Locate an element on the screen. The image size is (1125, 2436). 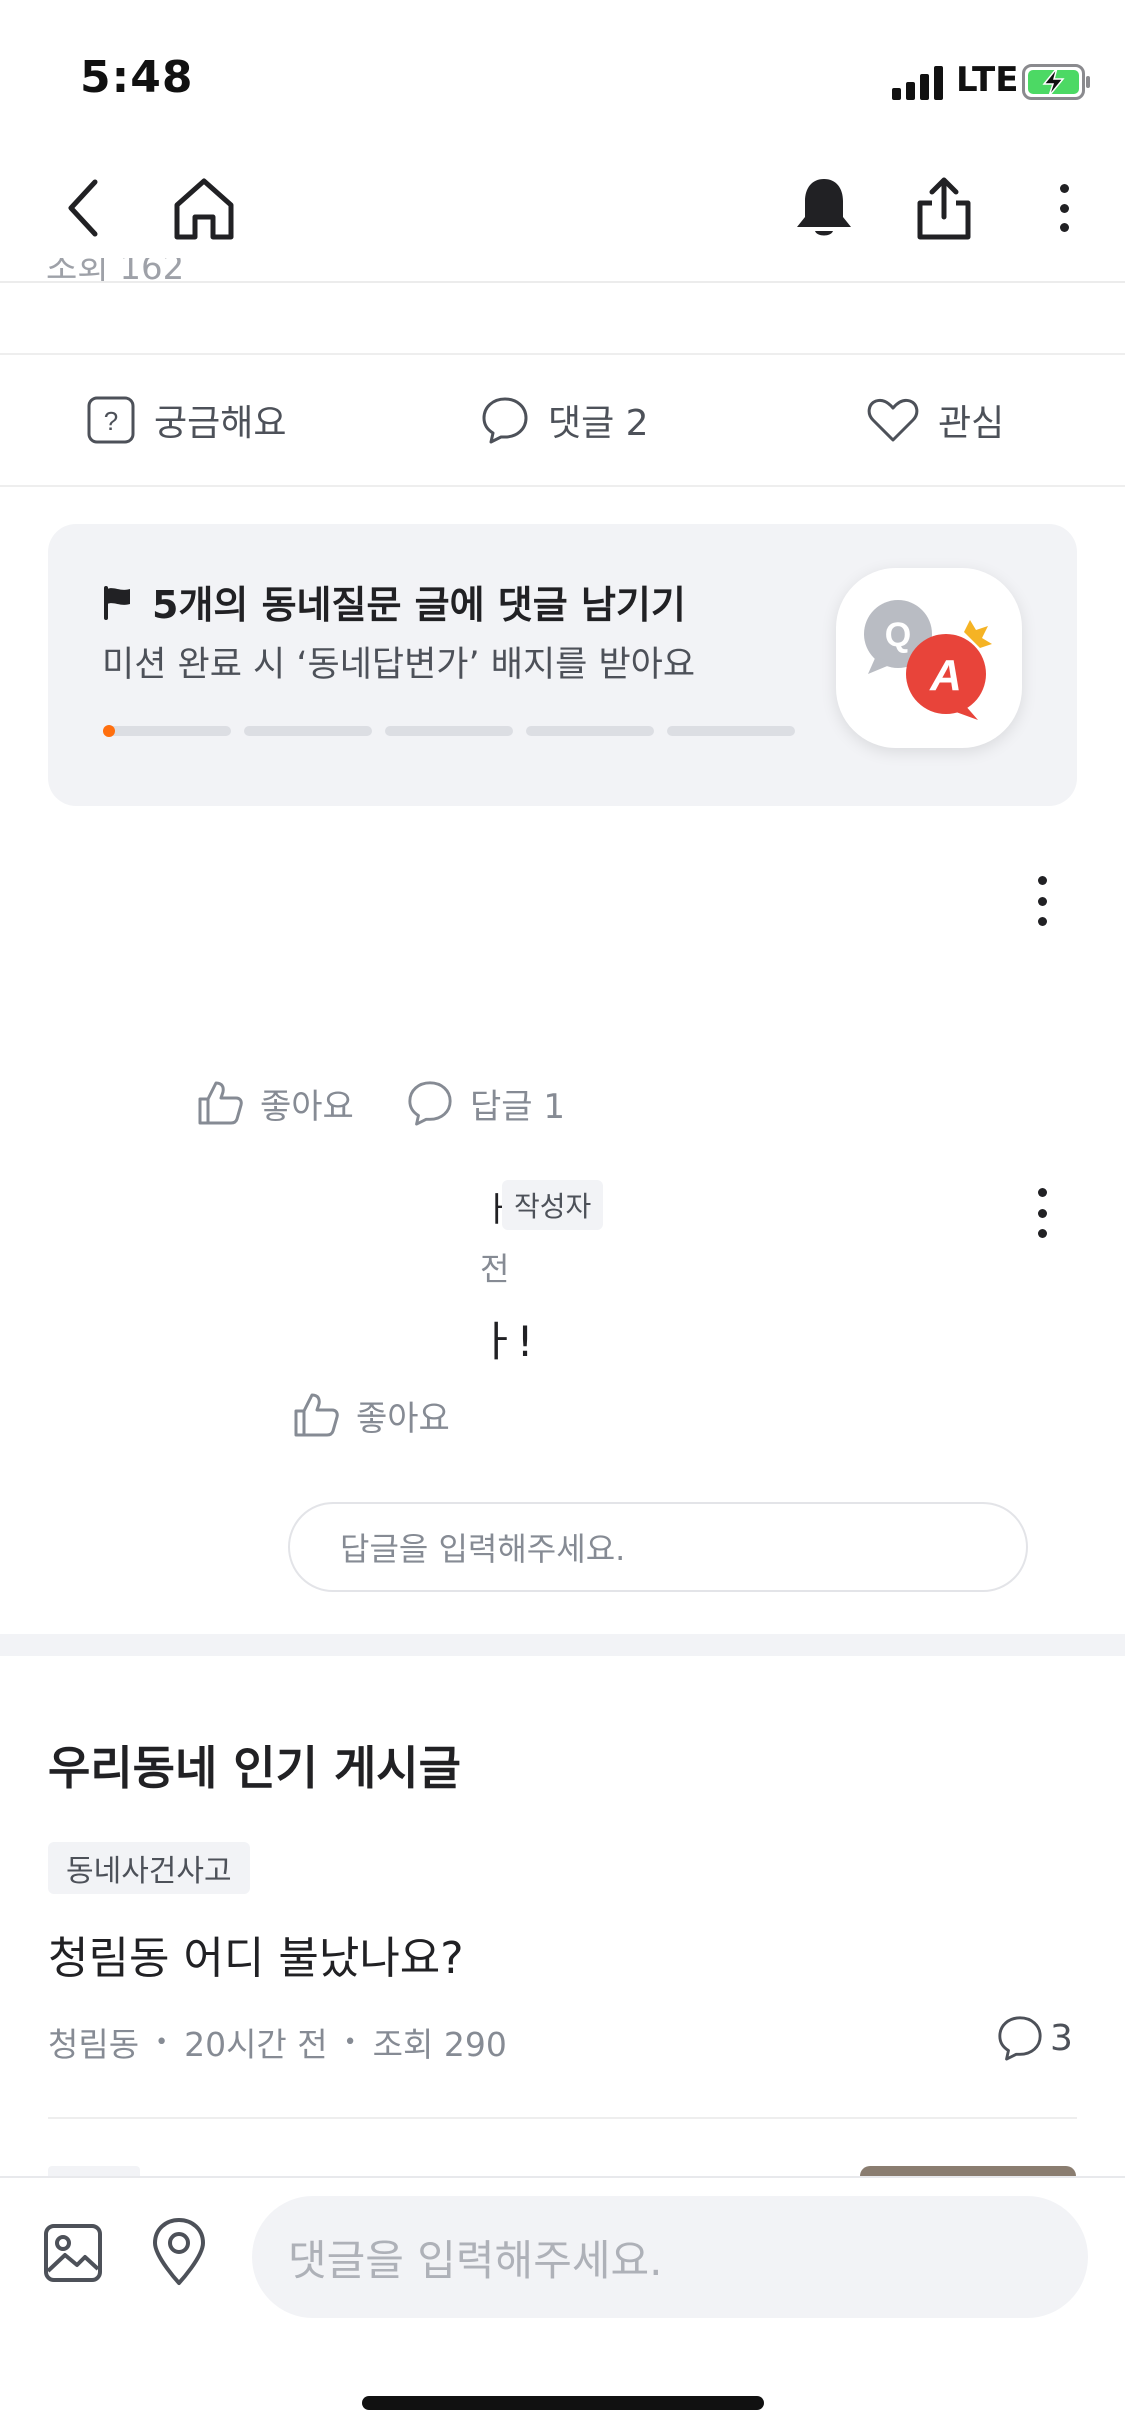
home-icon is located at coordinates (204, 209).